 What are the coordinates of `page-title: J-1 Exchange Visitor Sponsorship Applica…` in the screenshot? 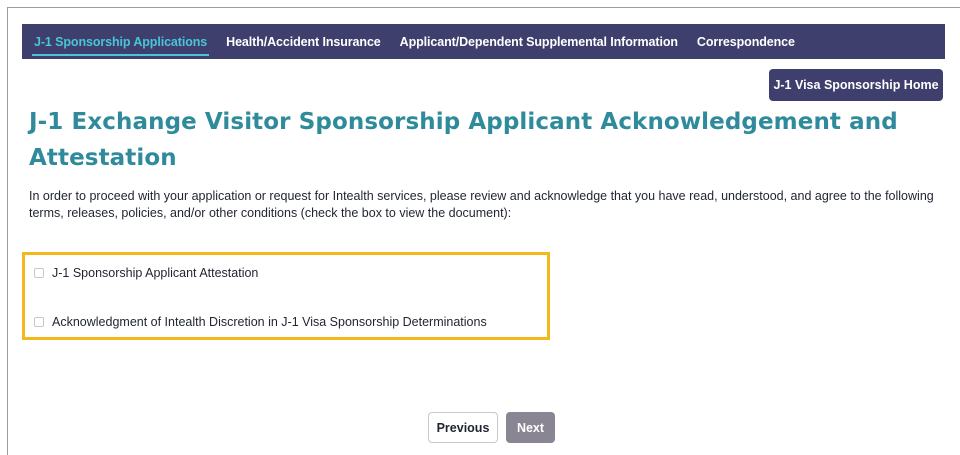 It's located at (463, 140).